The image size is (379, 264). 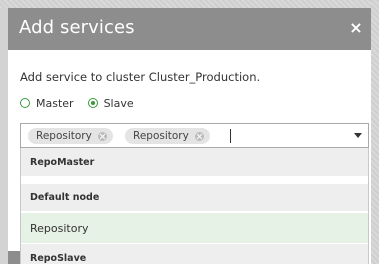 What do you see at coordinates (194, 254) in the screenshot?
I see `dropdown-group-header: RepoSlave` at bounding box center [194, 254].